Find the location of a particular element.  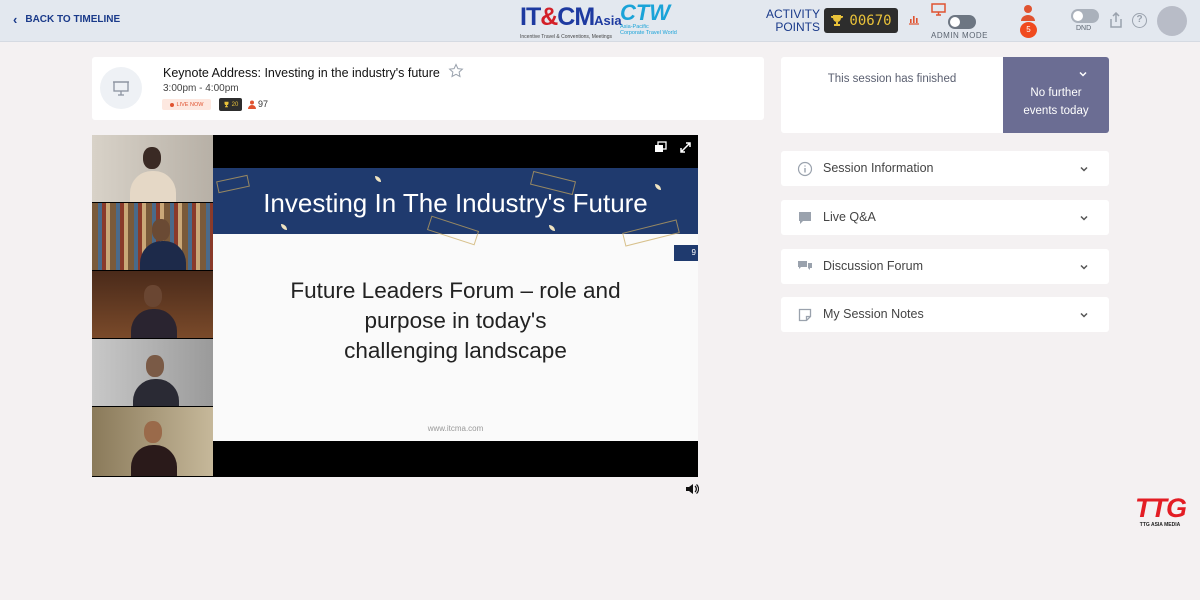

admin-mode-control: ADMIN MODE is located at coordinates (961, 22).